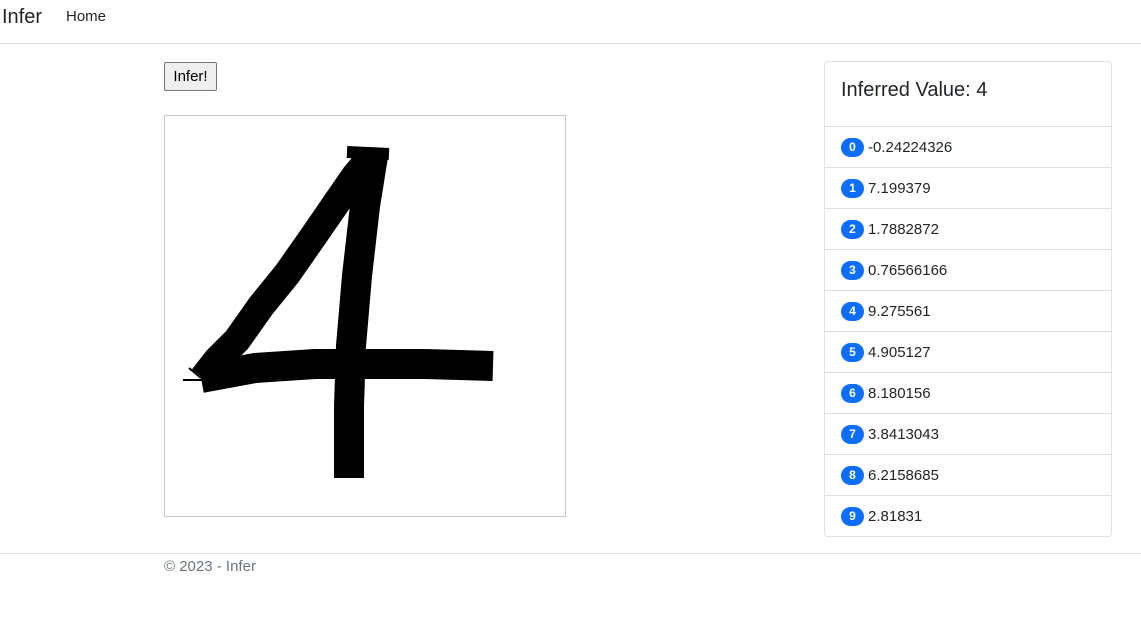 This screenshot has width=1141, height=619. Describe the element at coordinates (86, 16) in the screenshot. I see `nav-link-home: Home` at that location.